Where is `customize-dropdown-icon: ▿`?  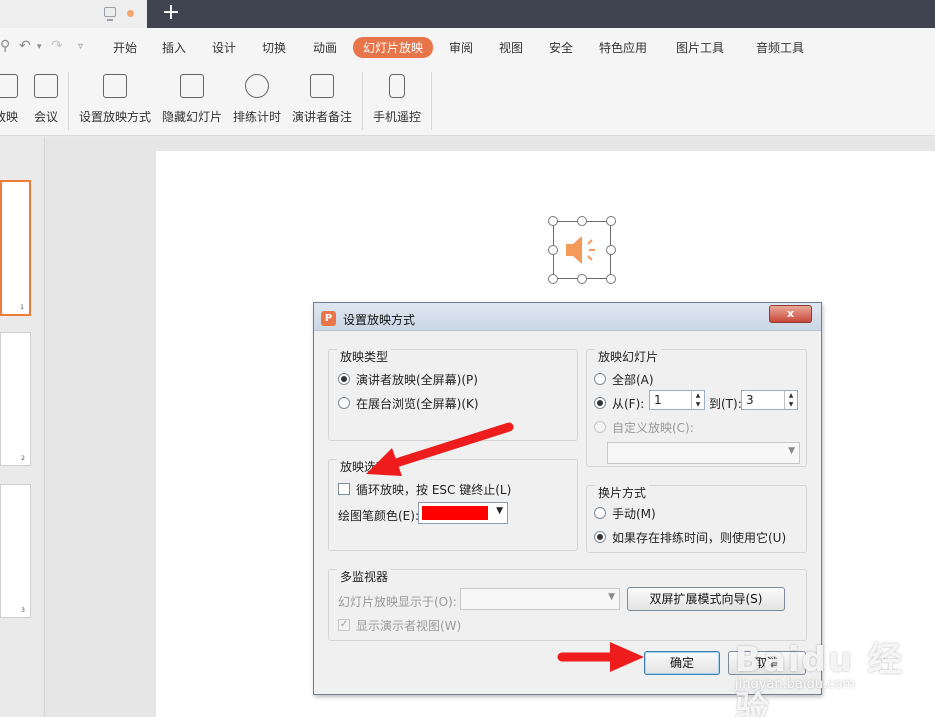
customize-dropdown-icon: ▿ is located at coordinates (80, 46).